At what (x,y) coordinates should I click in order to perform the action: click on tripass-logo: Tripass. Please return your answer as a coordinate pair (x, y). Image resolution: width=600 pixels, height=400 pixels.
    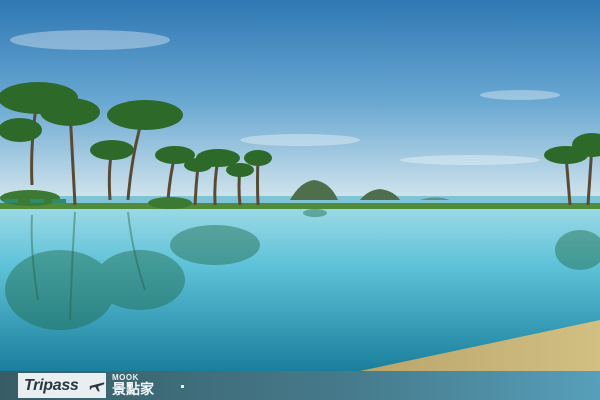
    Looking at the image, I should click on (62, 385).